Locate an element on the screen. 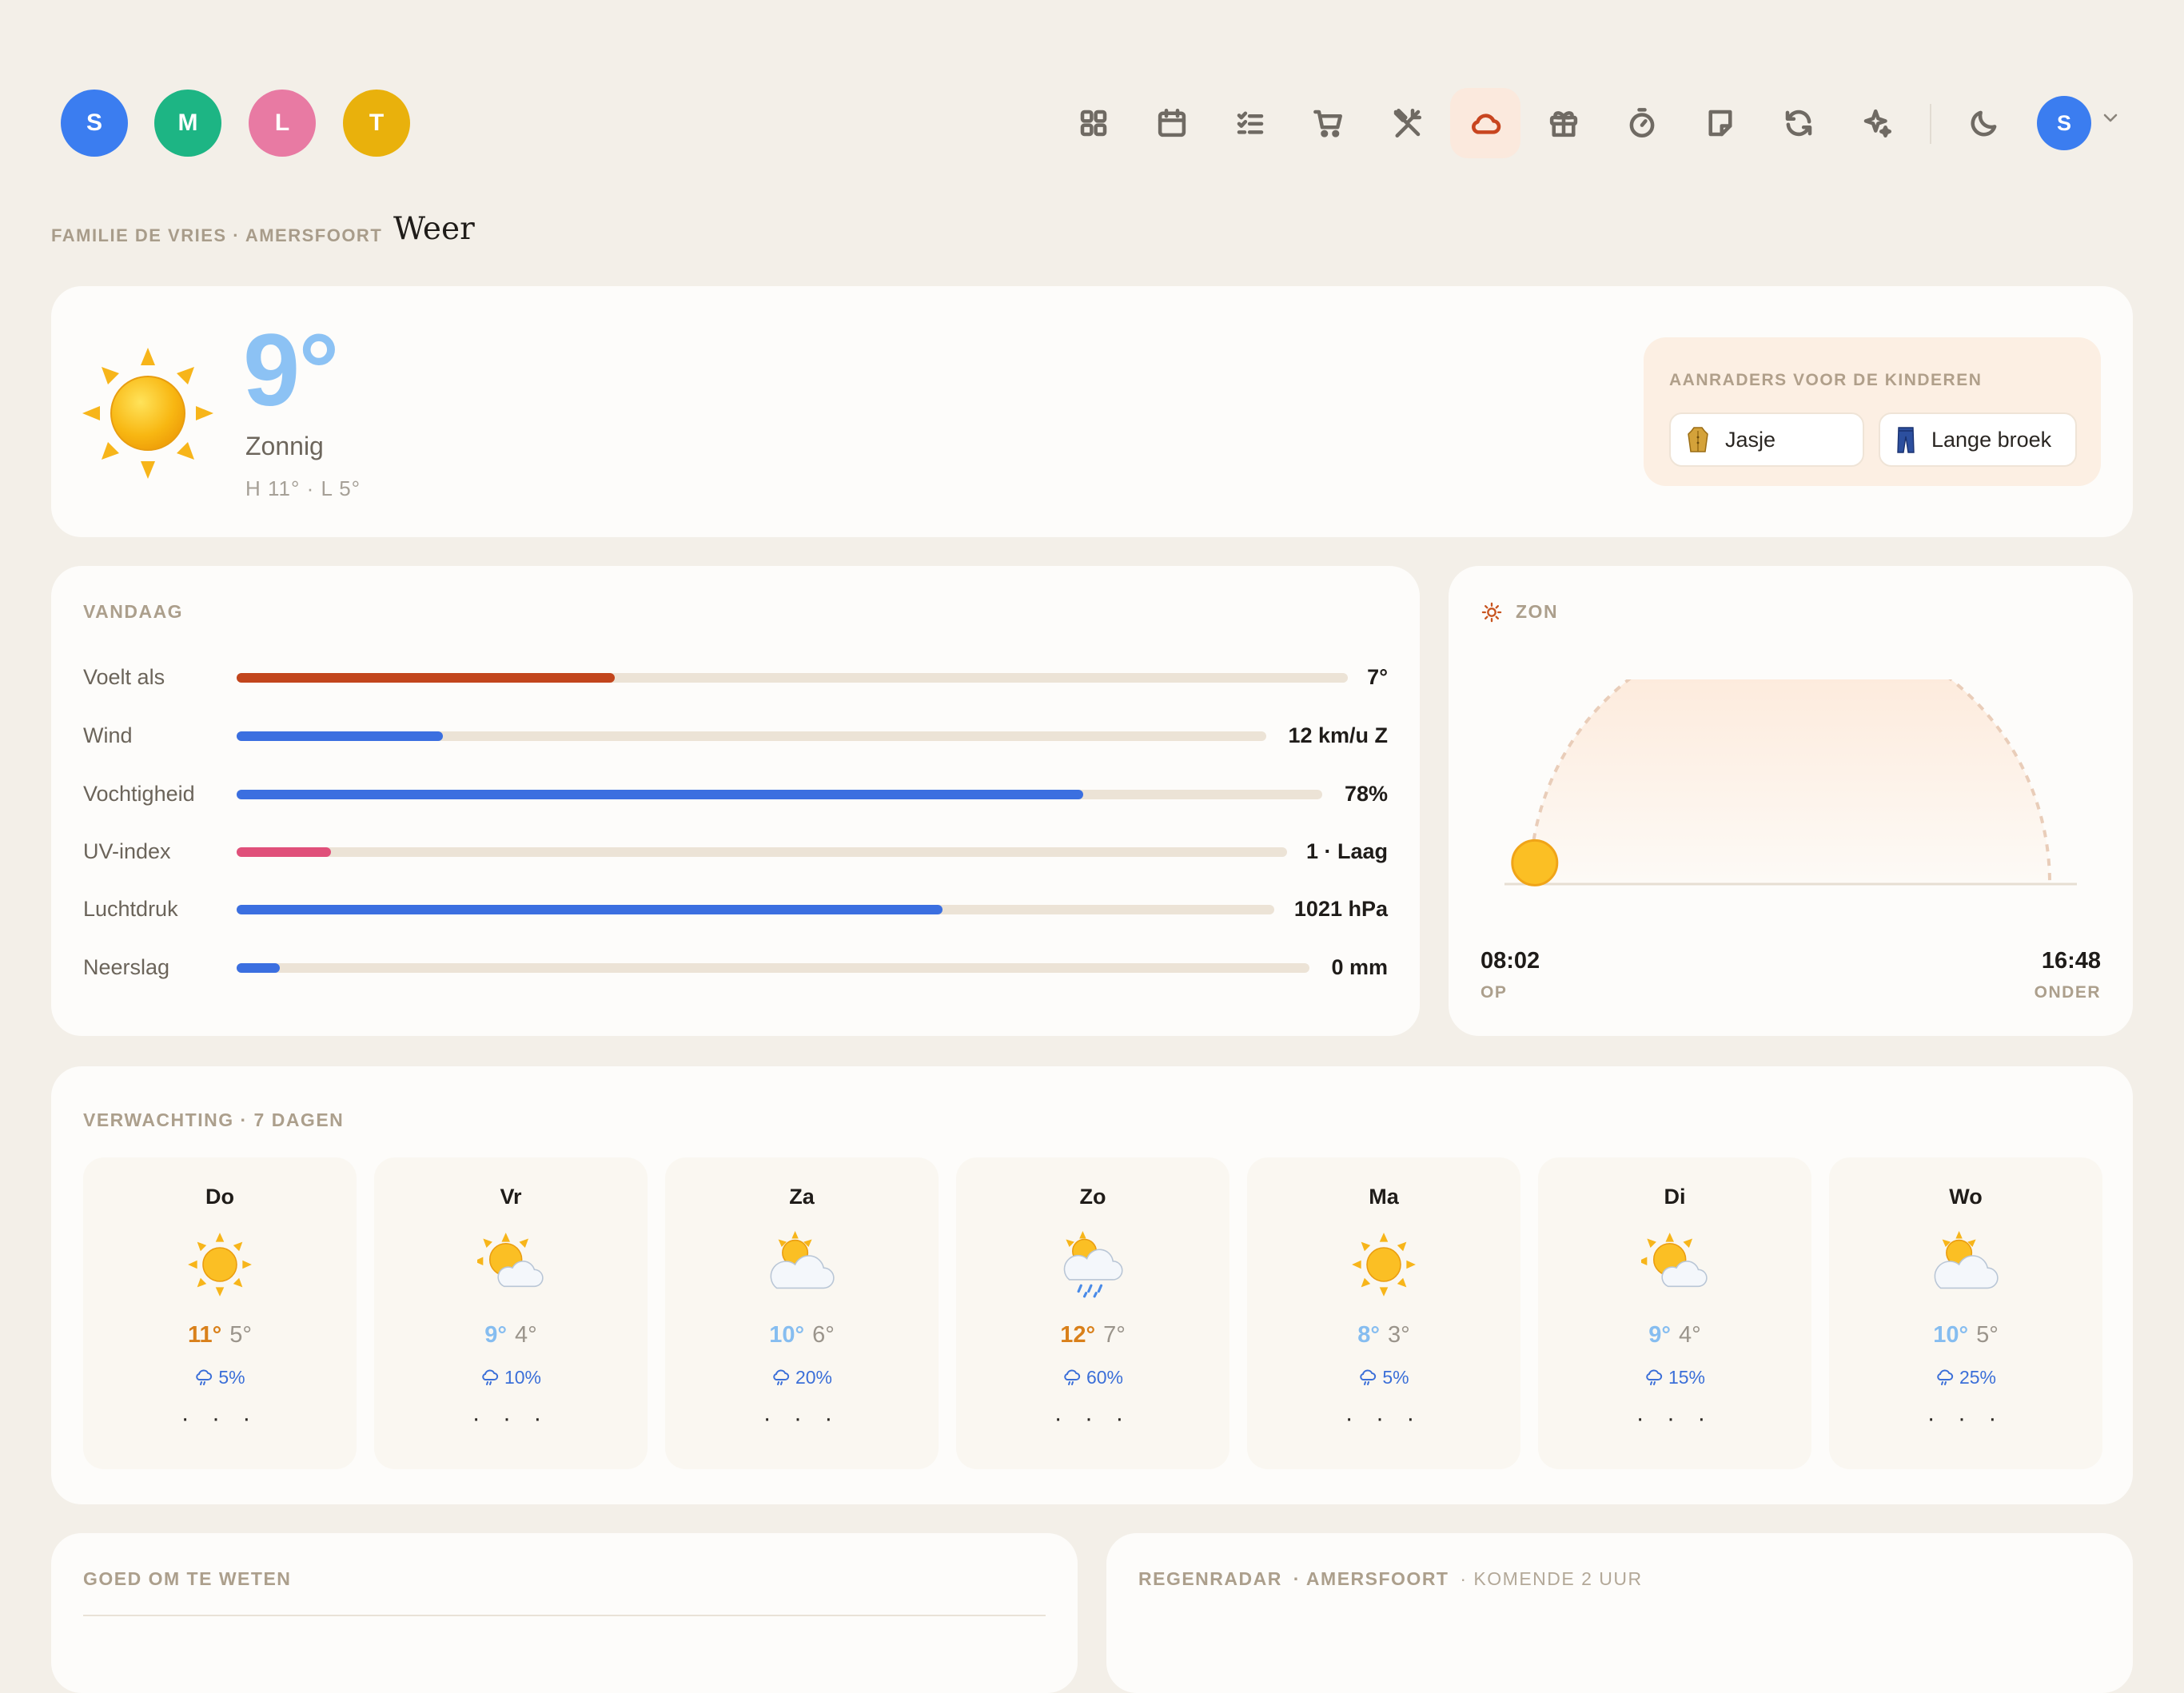 The image size is (2184, 1693). forecast-high: 11° is located at coordinates (205, 1335).